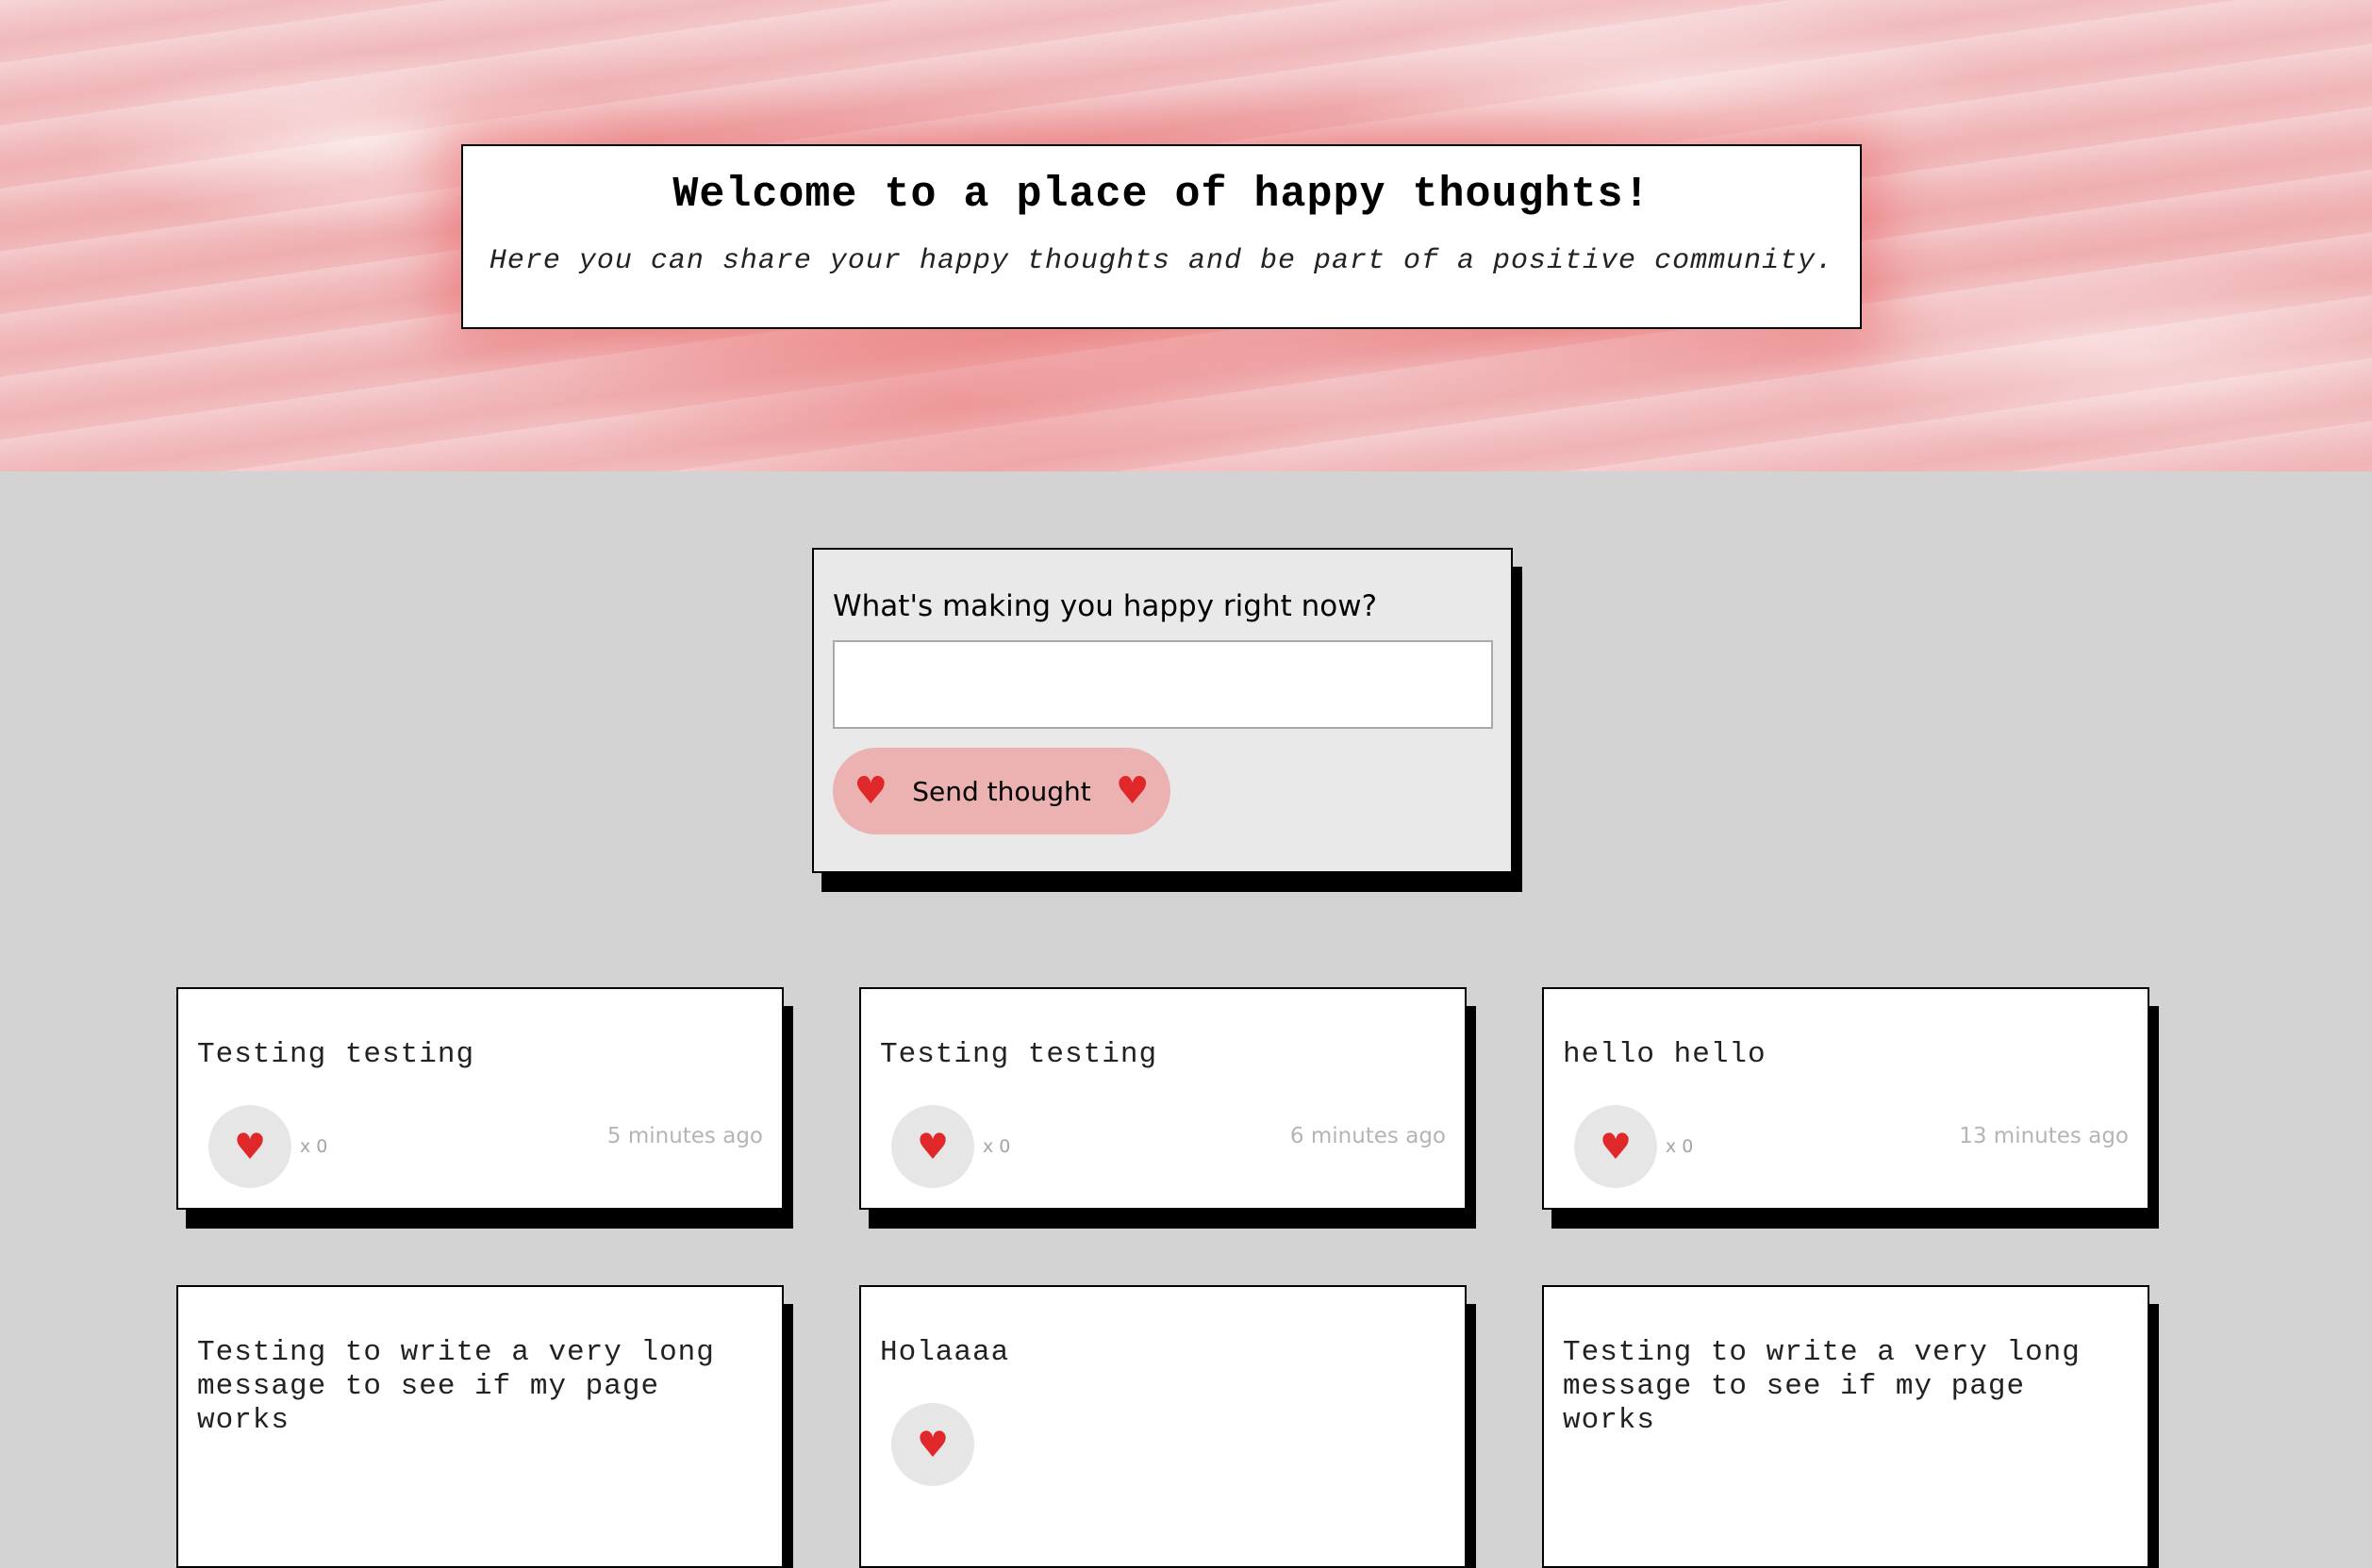  I want to click on thought-card: Holaaaa ♥, so click(1163, 1427).